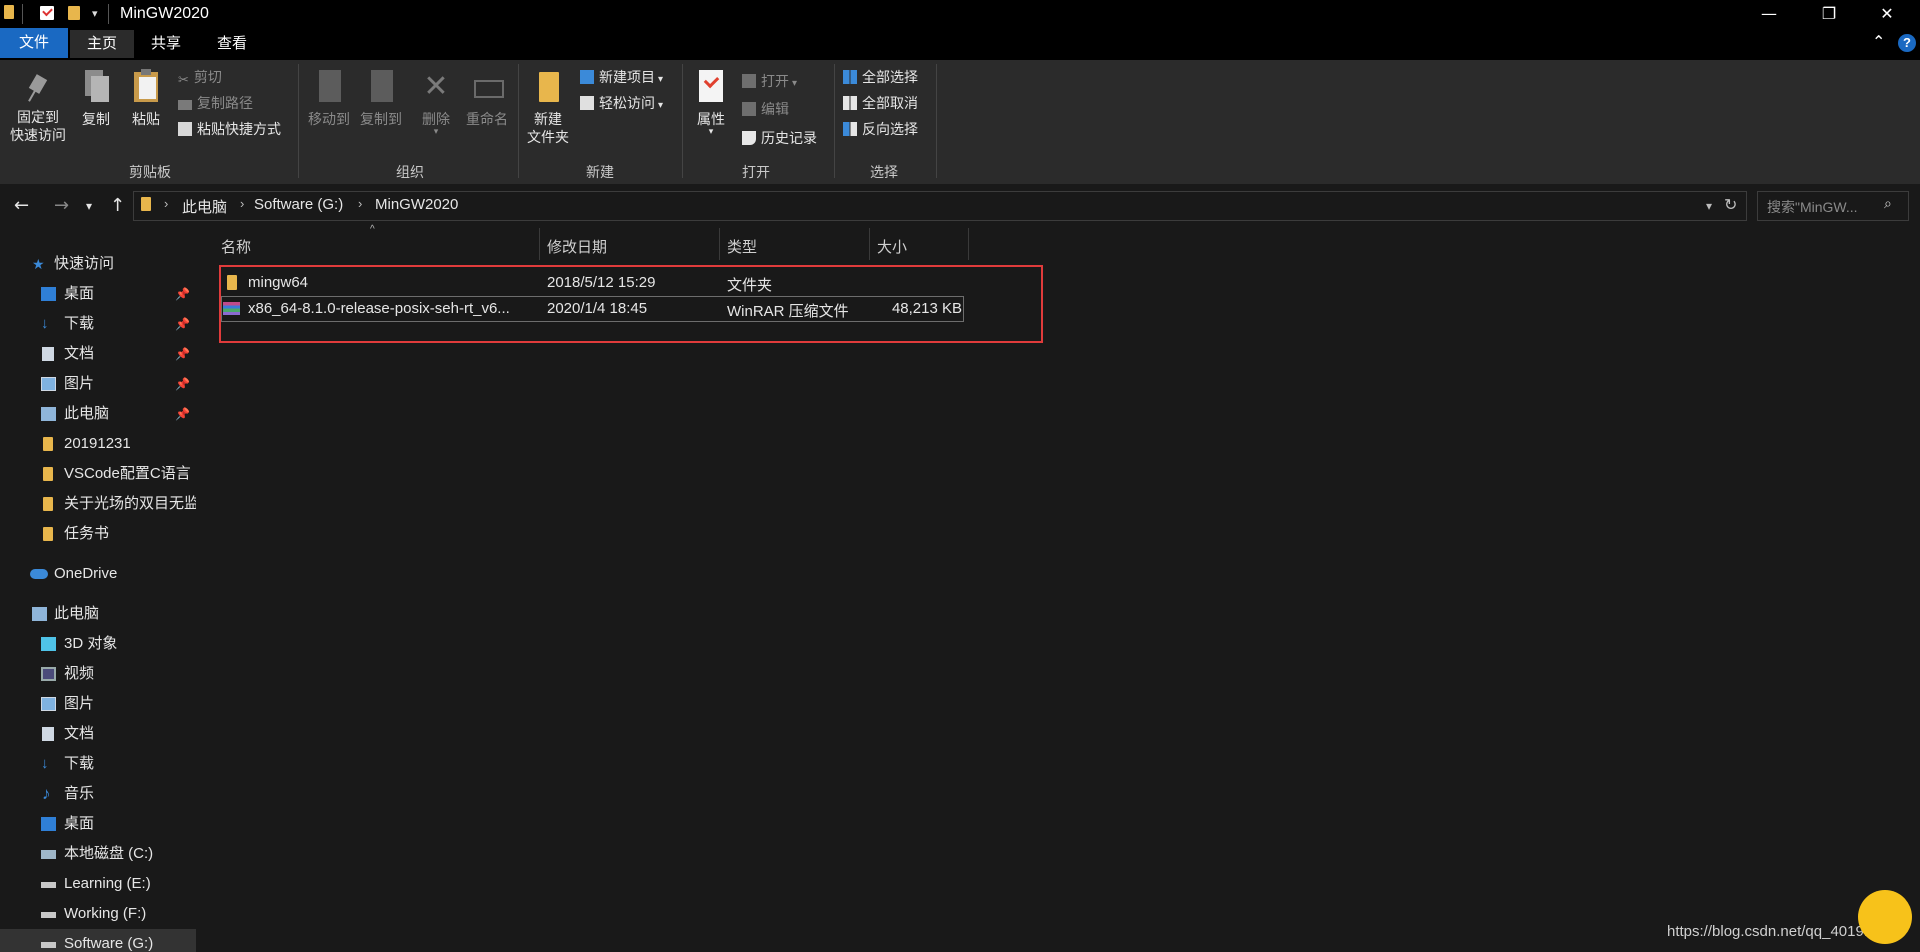  I want to click on pin-quick-access-button: 固定到 快速访问, so click(38, 108).